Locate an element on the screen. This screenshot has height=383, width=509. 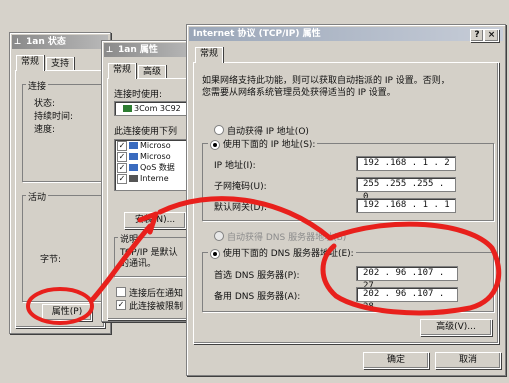
close-button: × is located at coordinates (491, 35).